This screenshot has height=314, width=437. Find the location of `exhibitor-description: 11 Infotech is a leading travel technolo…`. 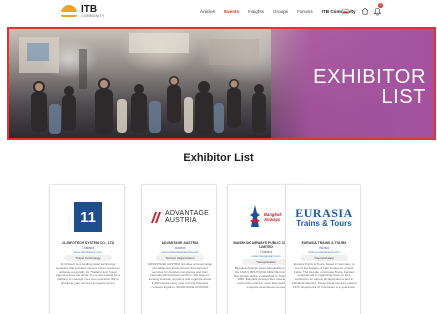

exhibitor-description: 11 Infotech is a leading travel technolo… is located at coordinates (88, 273).